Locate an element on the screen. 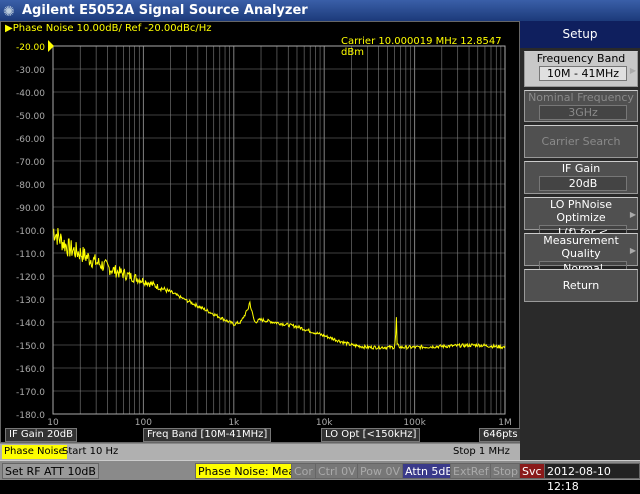 This screenshot has width=640, height=494. attn-indicator: Attn 5dB is located at coordinates (429, 471).